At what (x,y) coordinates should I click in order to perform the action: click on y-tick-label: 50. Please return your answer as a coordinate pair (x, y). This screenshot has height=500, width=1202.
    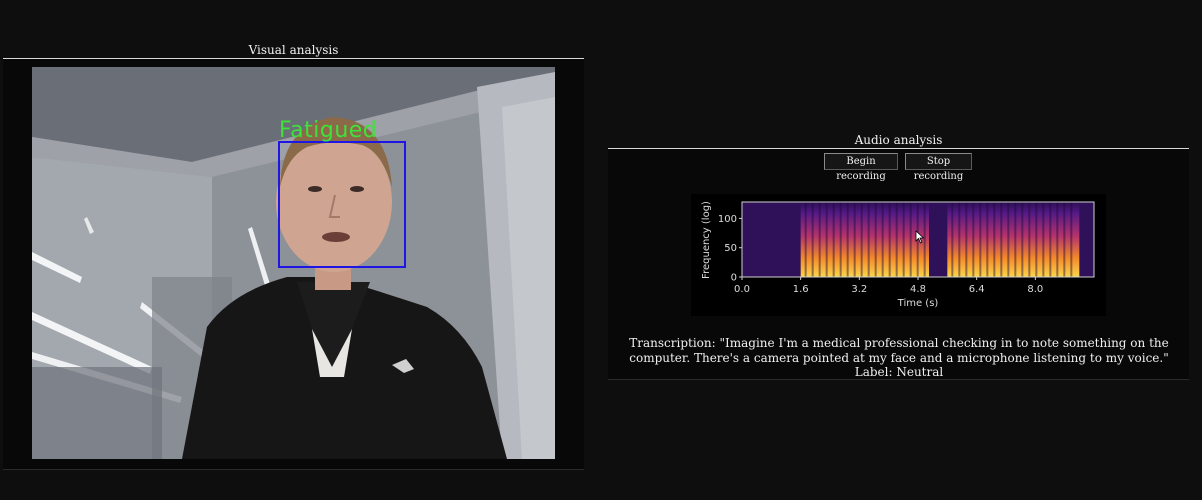
    Looking at the image, I should click on (730, 248).